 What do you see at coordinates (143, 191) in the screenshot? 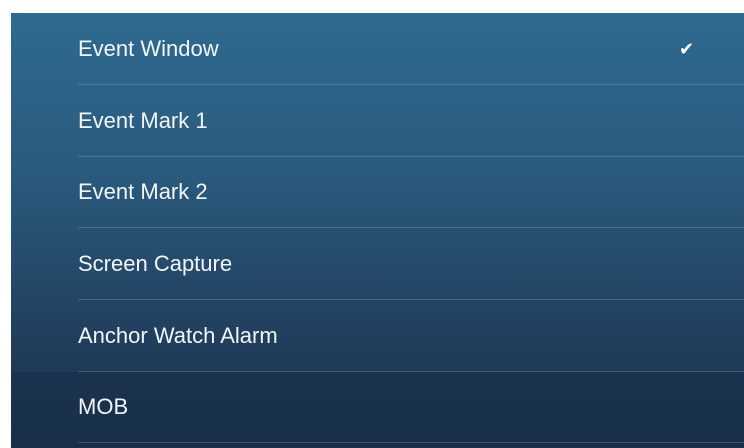
I see `menu-item-label: Event Mark 2` at bounding box center [143, 191].